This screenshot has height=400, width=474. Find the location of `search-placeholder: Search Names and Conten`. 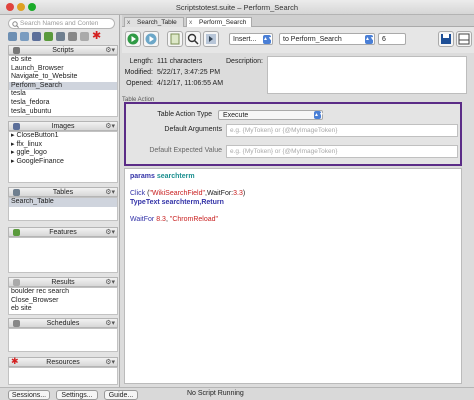

search-placeholder: Search Names and Conten is located at coordinates (59, 23).